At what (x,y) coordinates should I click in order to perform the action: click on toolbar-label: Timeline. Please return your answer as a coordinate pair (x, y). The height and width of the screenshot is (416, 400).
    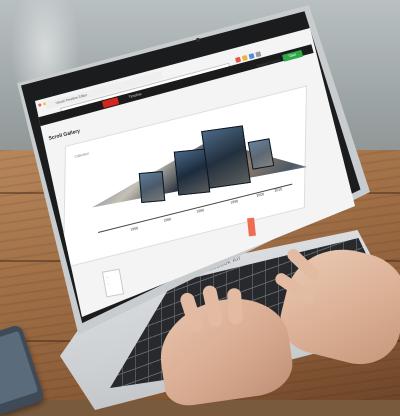
    Looking at the image, I should click on (135, 96).